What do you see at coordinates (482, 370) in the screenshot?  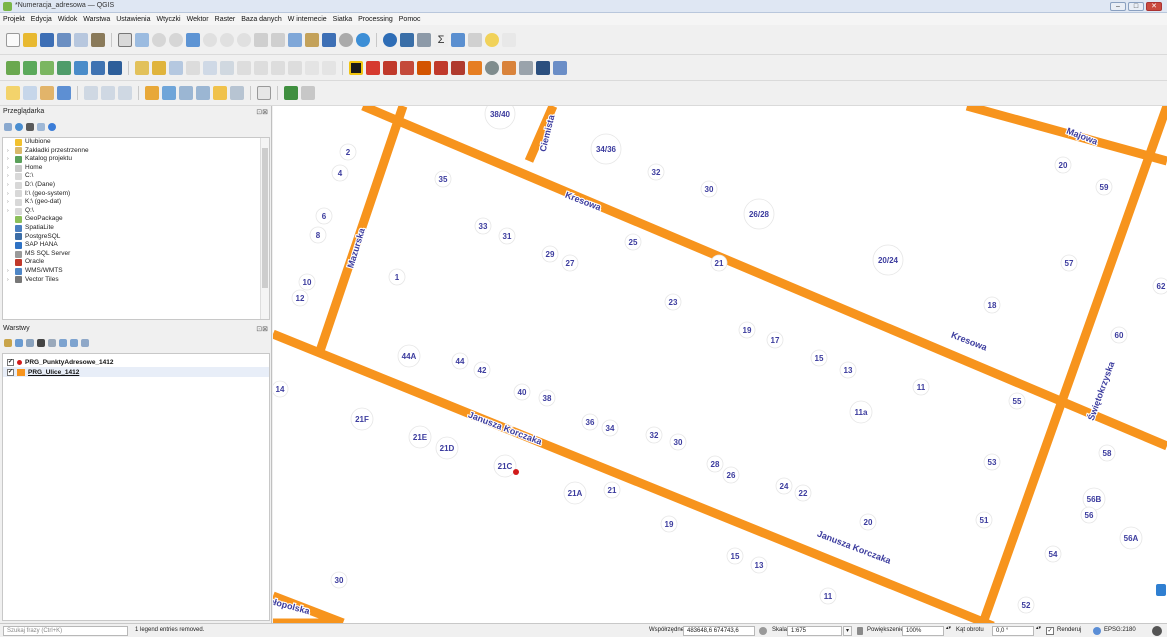 I see `address-point-label: 42` at bounding box center [482, 370].